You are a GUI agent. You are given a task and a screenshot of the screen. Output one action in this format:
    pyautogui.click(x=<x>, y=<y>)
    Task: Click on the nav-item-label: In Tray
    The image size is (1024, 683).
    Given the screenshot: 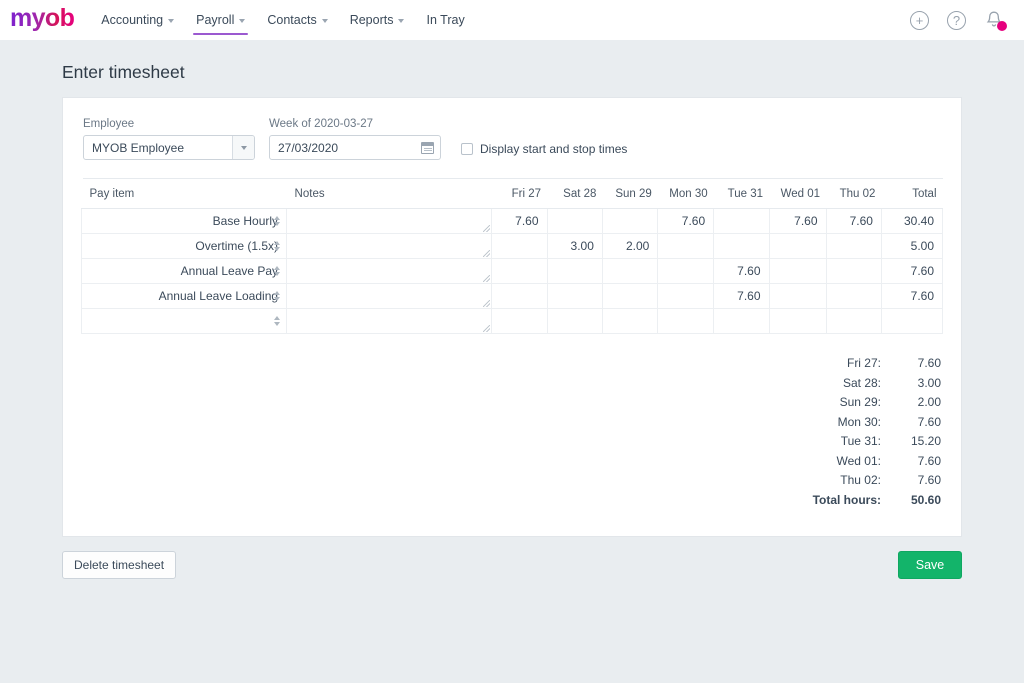 What is the action you would take?
    pyautogui.click(x=445, y=20)
    